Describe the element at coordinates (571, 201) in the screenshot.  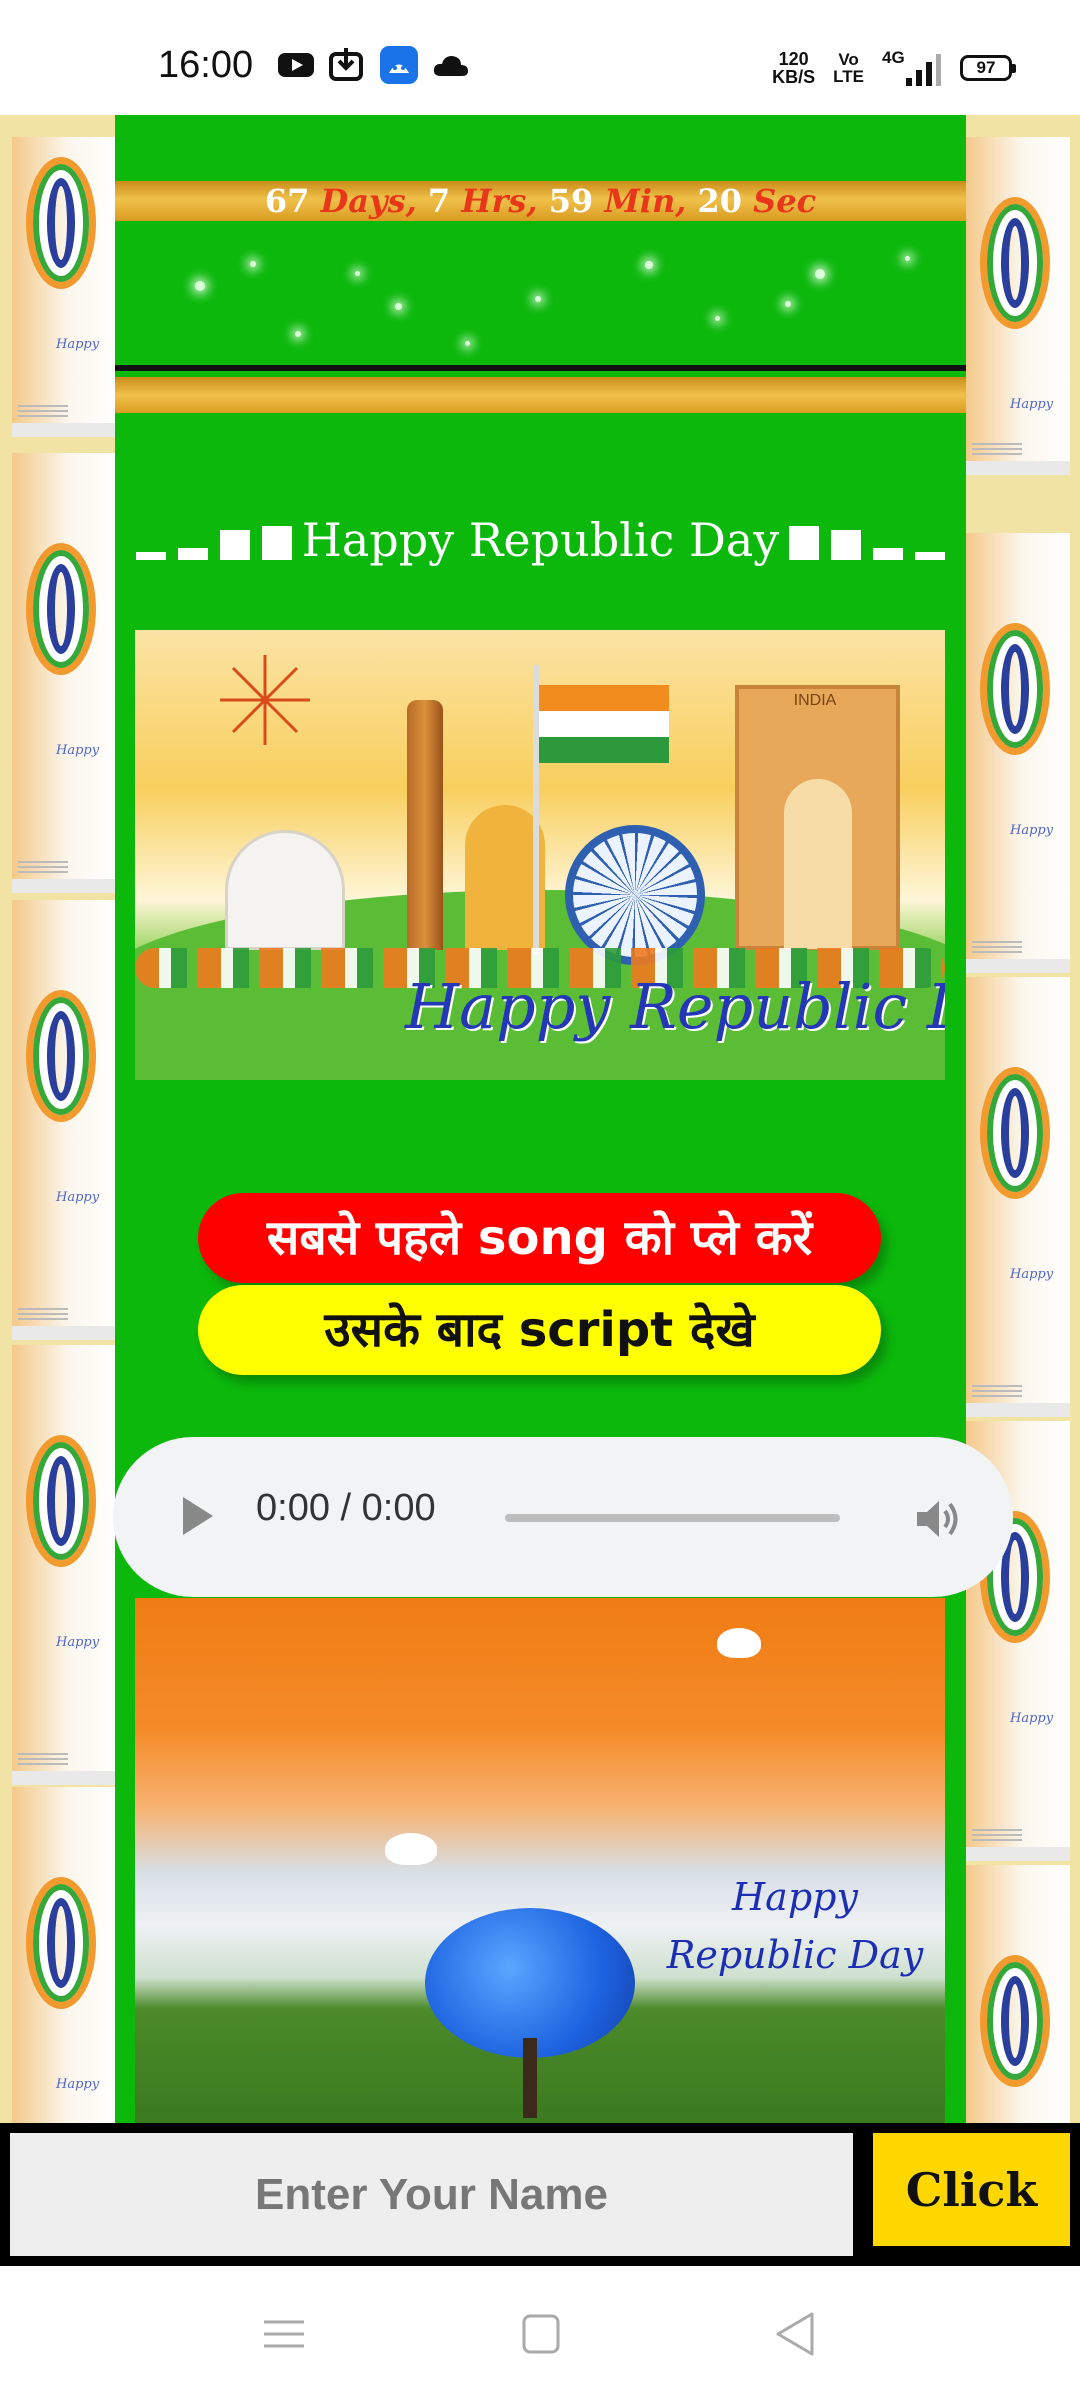
I see `countdown-minutes: 59` at that location.